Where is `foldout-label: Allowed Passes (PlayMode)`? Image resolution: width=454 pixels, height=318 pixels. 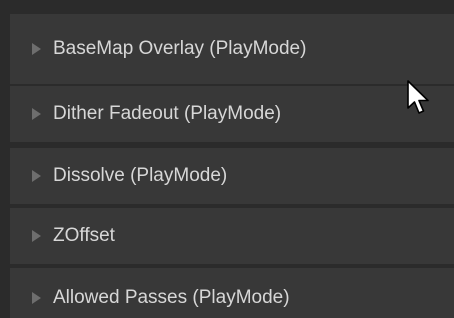 foldout-label: Allowed Passes (PlayMode) is located at coordinates (171, 297).